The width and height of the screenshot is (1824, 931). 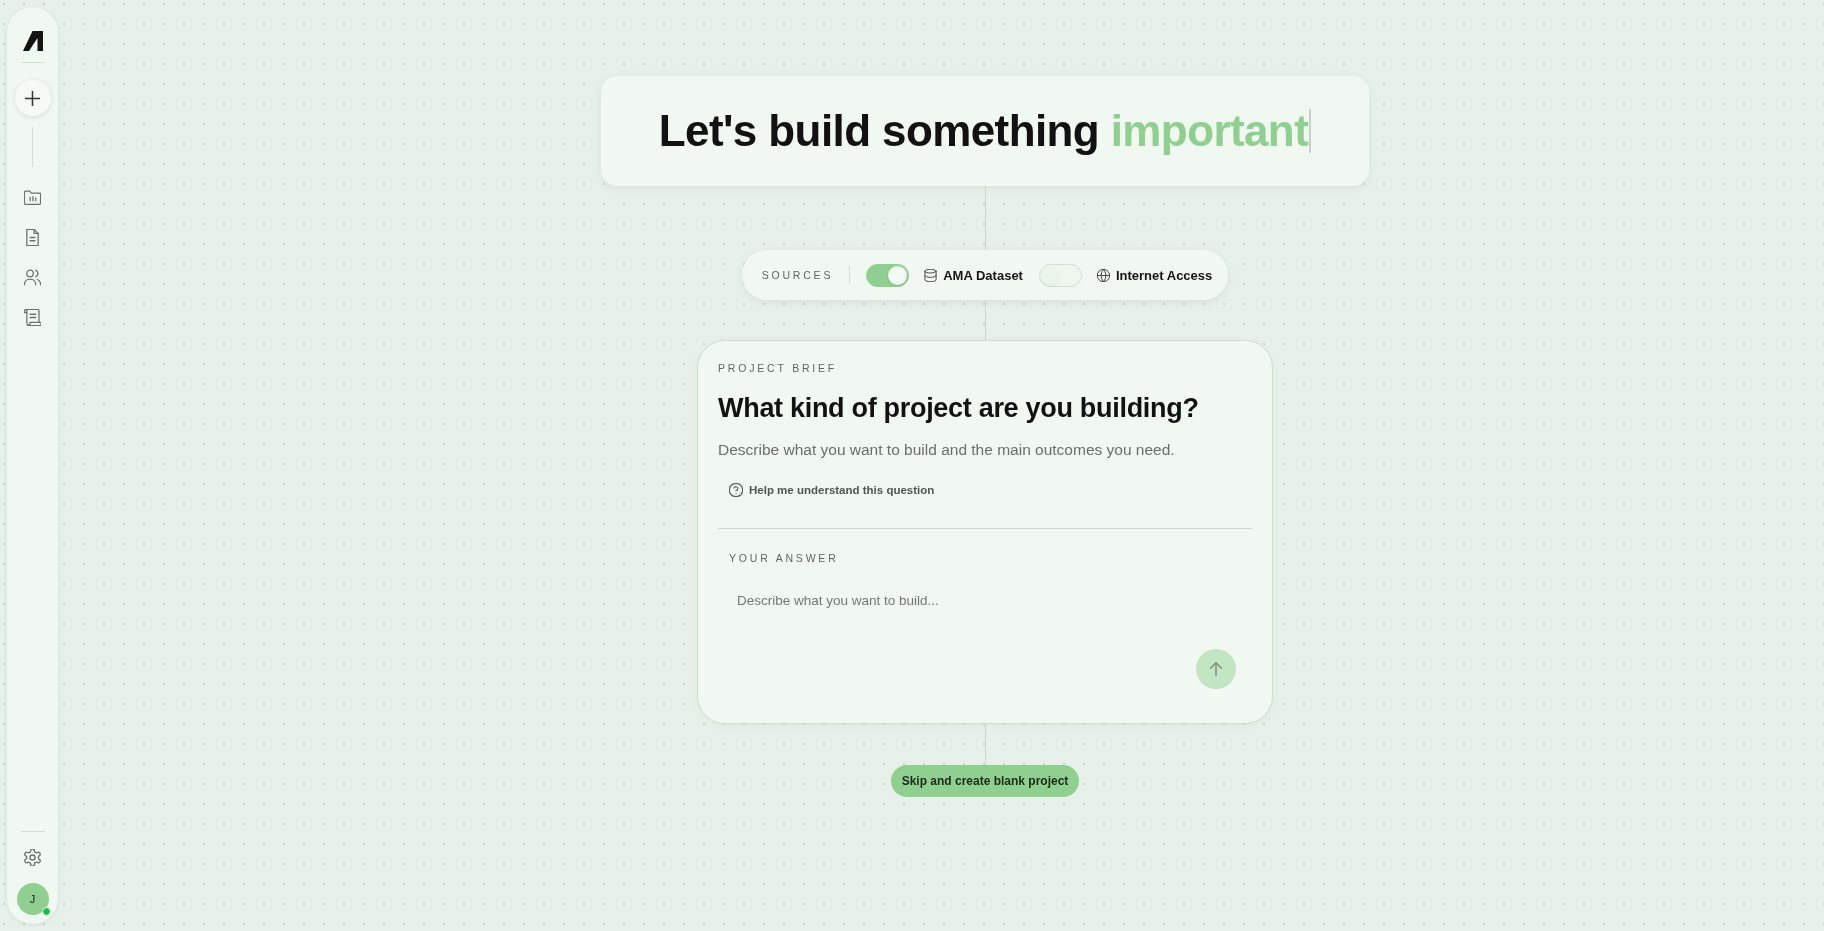 I want to click on folder-icon, so click(x=32, y=197).